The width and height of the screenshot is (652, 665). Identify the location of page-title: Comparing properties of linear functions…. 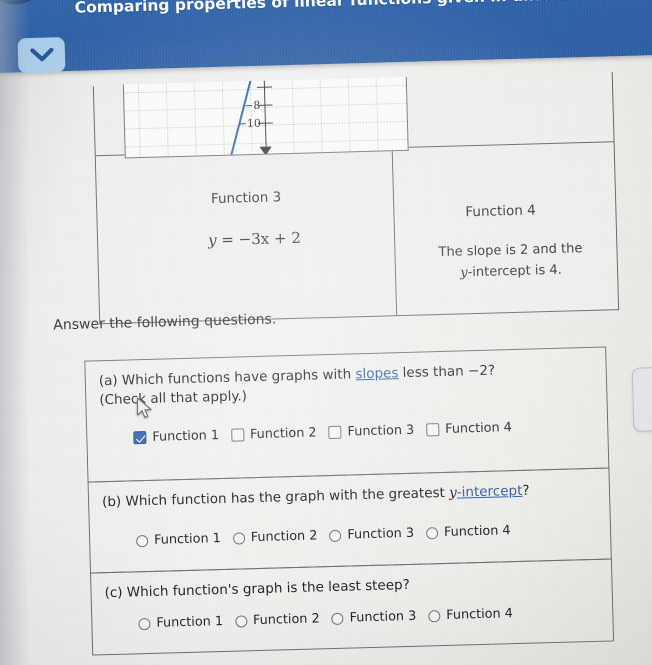
(359, 8).